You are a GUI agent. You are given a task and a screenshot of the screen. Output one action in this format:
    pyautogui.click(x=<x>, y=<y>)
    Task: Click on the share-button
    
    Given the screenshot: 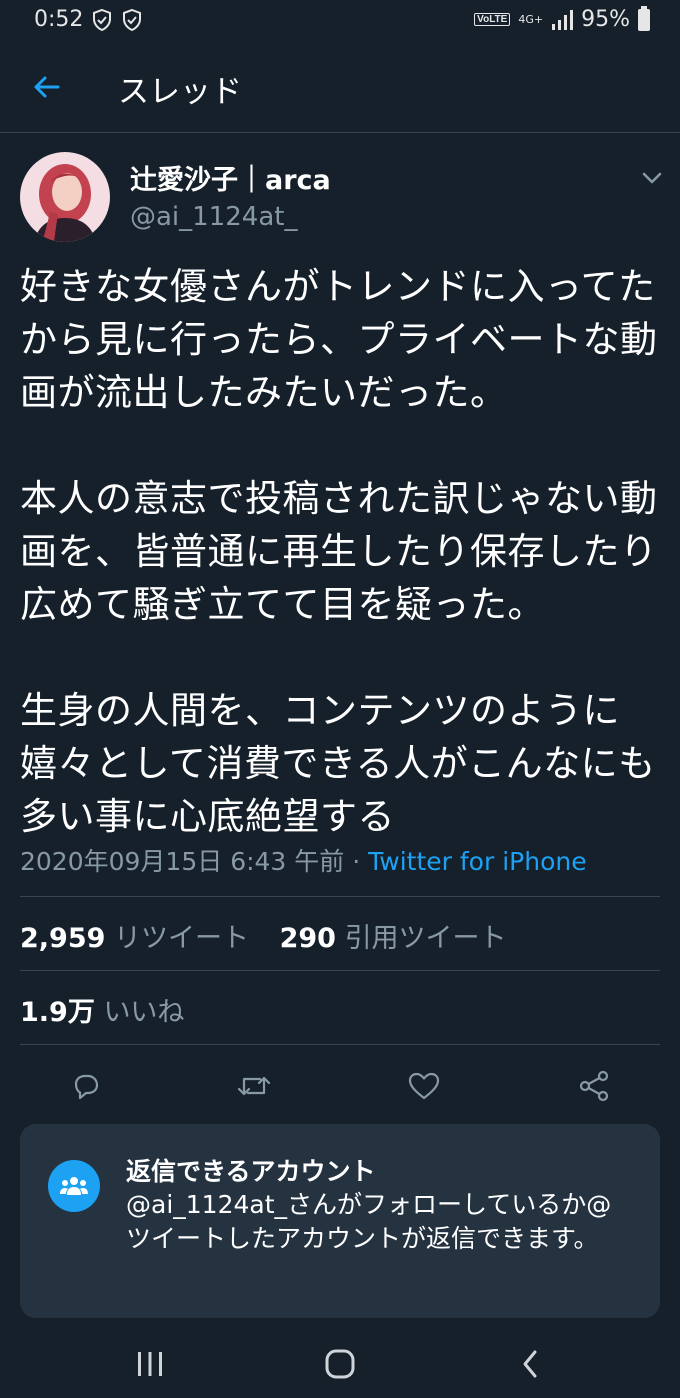 What is the action you would take?
    pyautogui.click(x=594, y=1086)
    